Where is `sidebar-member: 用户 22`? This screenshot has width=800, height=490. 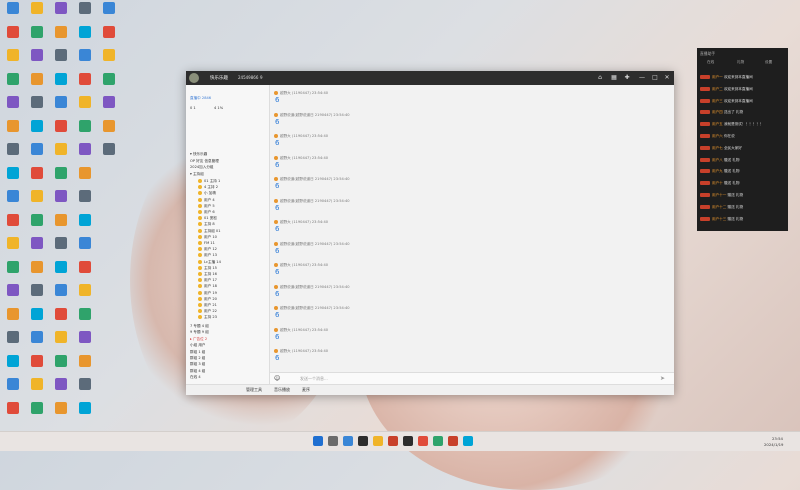
sidebar-member: 用户 22 is located at coordinates (207, 311).